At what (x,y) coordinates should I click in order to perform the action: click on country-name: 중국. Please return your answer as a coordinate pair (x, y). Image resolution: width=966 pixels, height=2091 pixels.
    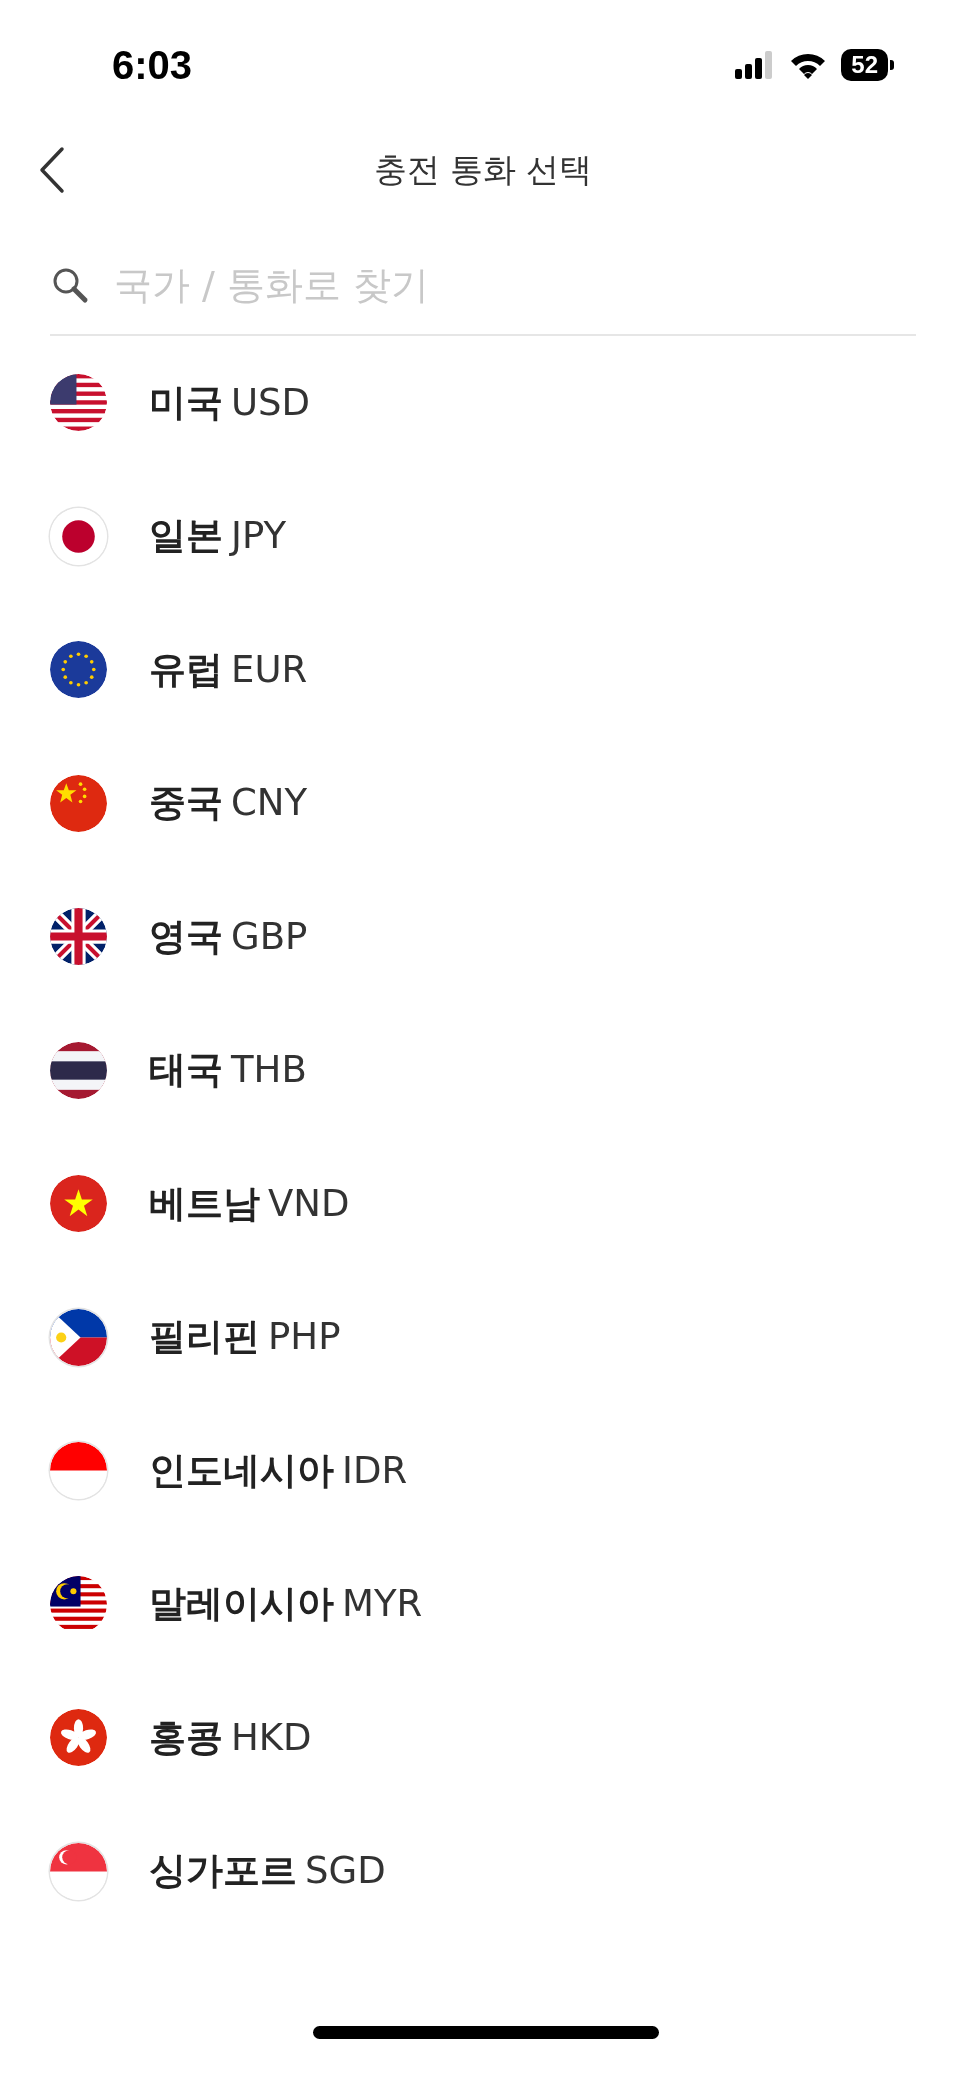
    Looking at the image, I should click on (186, 803).